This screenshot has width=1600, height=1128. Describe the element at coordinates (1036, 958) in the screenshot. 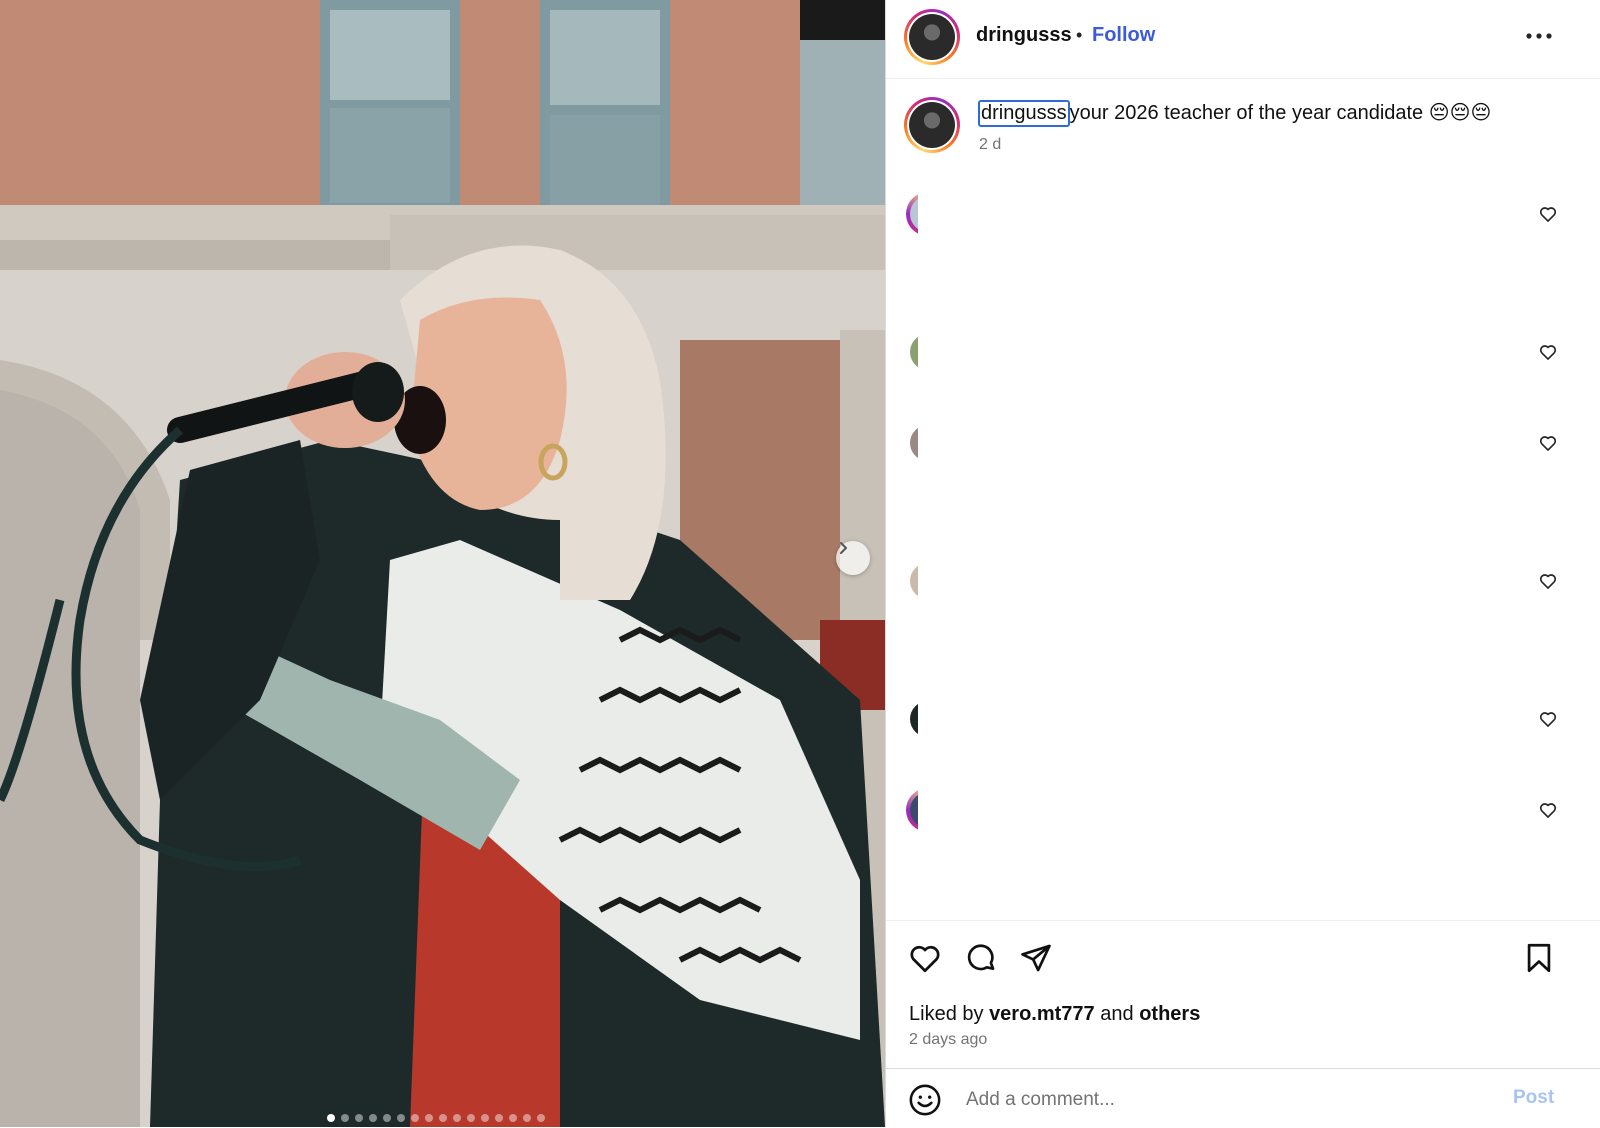

I see `paper-plane-icon` at that location.